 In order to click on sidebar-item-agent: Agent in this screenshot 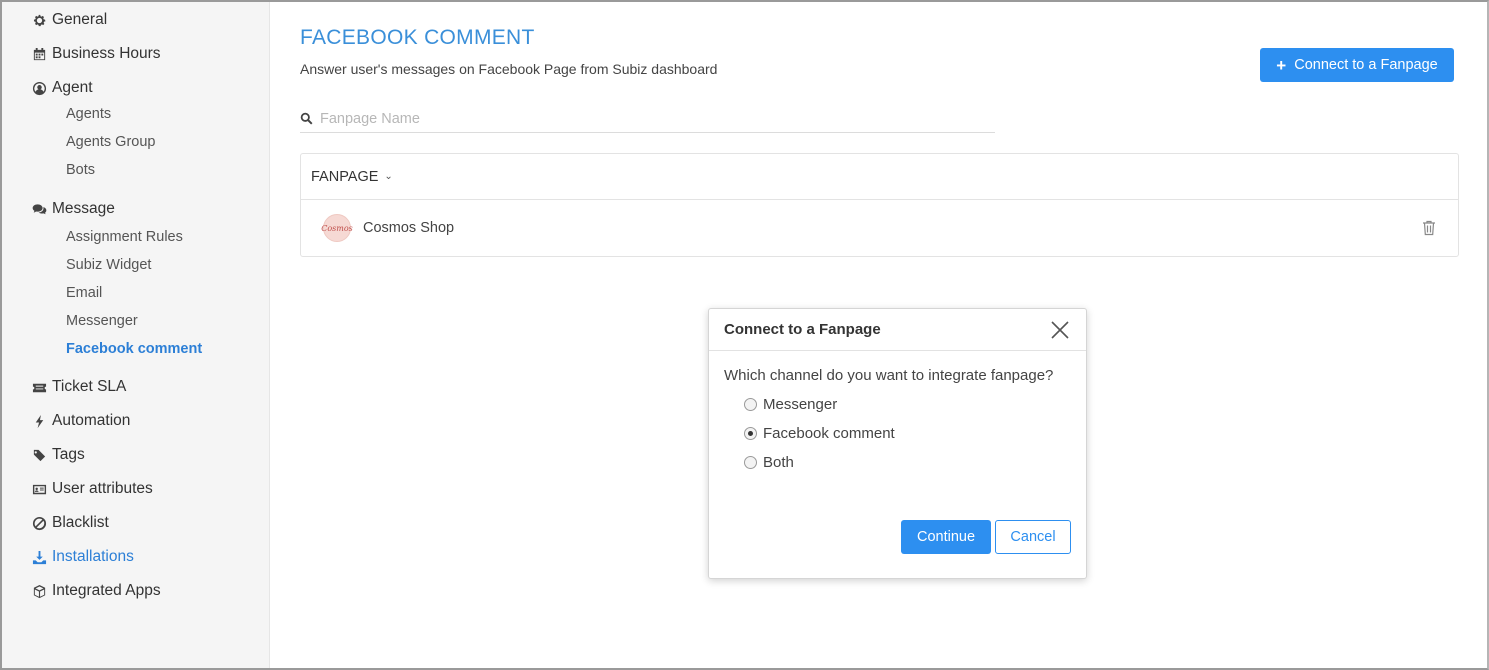, I will do `click(61, 88)`.